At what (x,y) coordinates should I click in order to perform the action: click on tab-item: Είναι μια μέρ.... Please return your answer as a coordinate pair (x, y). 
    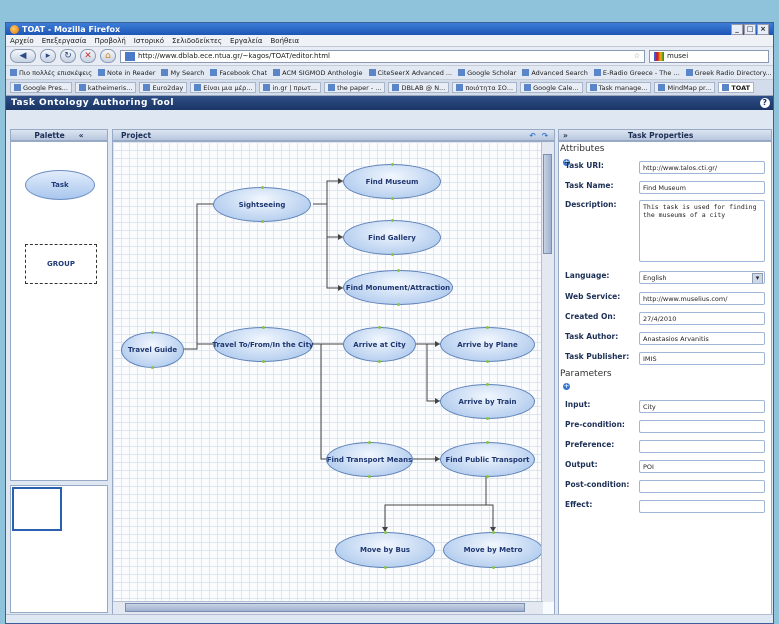
    Looking at the image, I should click on (223, 87).